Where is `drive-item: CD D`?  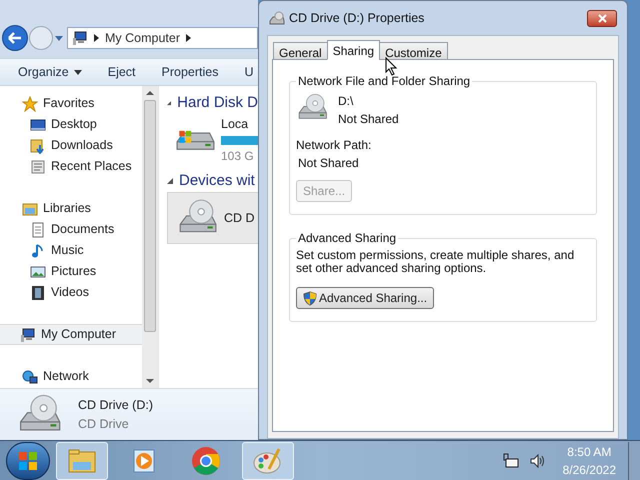
drive-item: CD D is located at coordinates (212, 218).